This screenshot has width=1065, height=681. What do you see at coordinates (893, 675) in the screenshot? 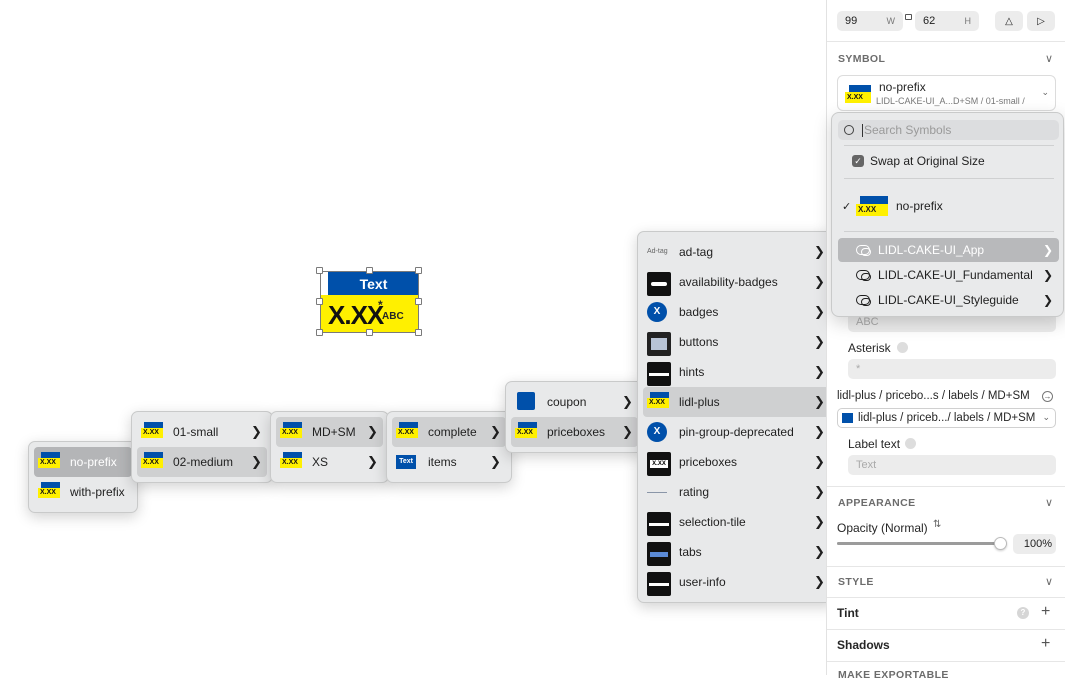
I see `make-exportable-title: MAKE EXPORTABLE` at bounding box center [893, 675].